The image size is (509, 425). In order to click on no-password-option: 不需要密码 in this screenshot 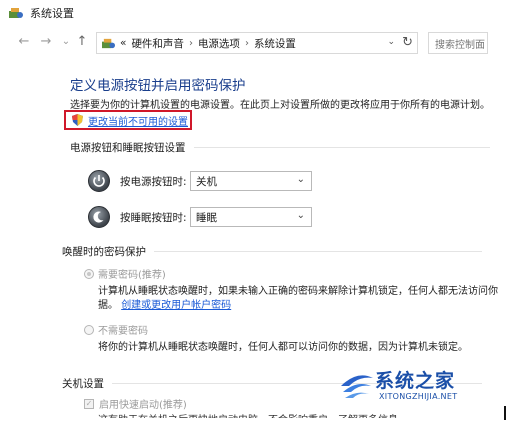, I will do `click(116, 329)`.